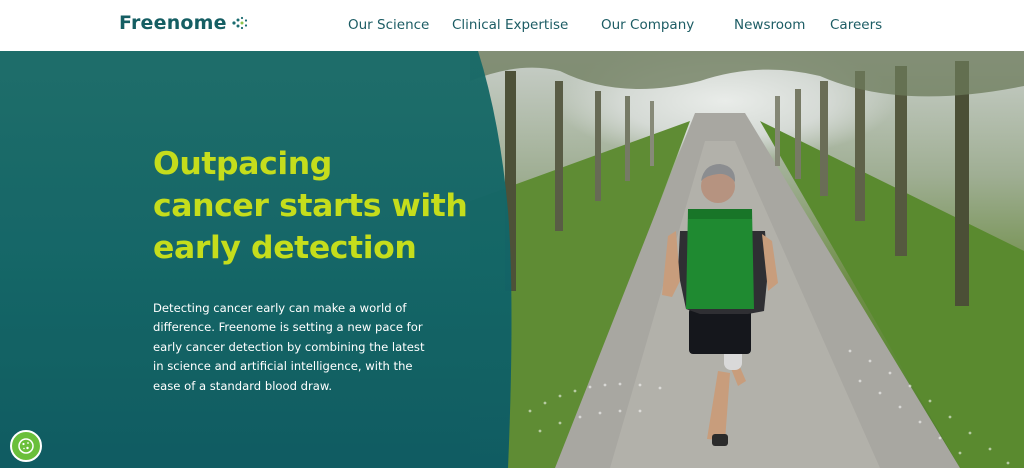  Describe the element at coordinates (769, 25) in the screenshot. I see `nav-newsroom: Newsroom` at that location.